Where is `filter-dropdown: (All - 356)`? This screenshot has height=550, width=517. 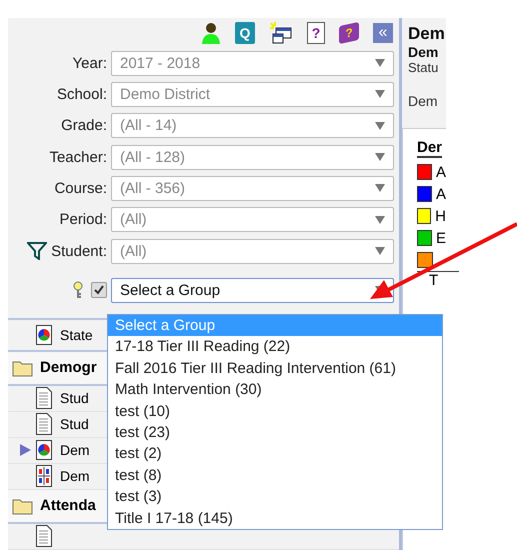
filter-dropdown: (All - 356) is located at coordinates (252, 188).